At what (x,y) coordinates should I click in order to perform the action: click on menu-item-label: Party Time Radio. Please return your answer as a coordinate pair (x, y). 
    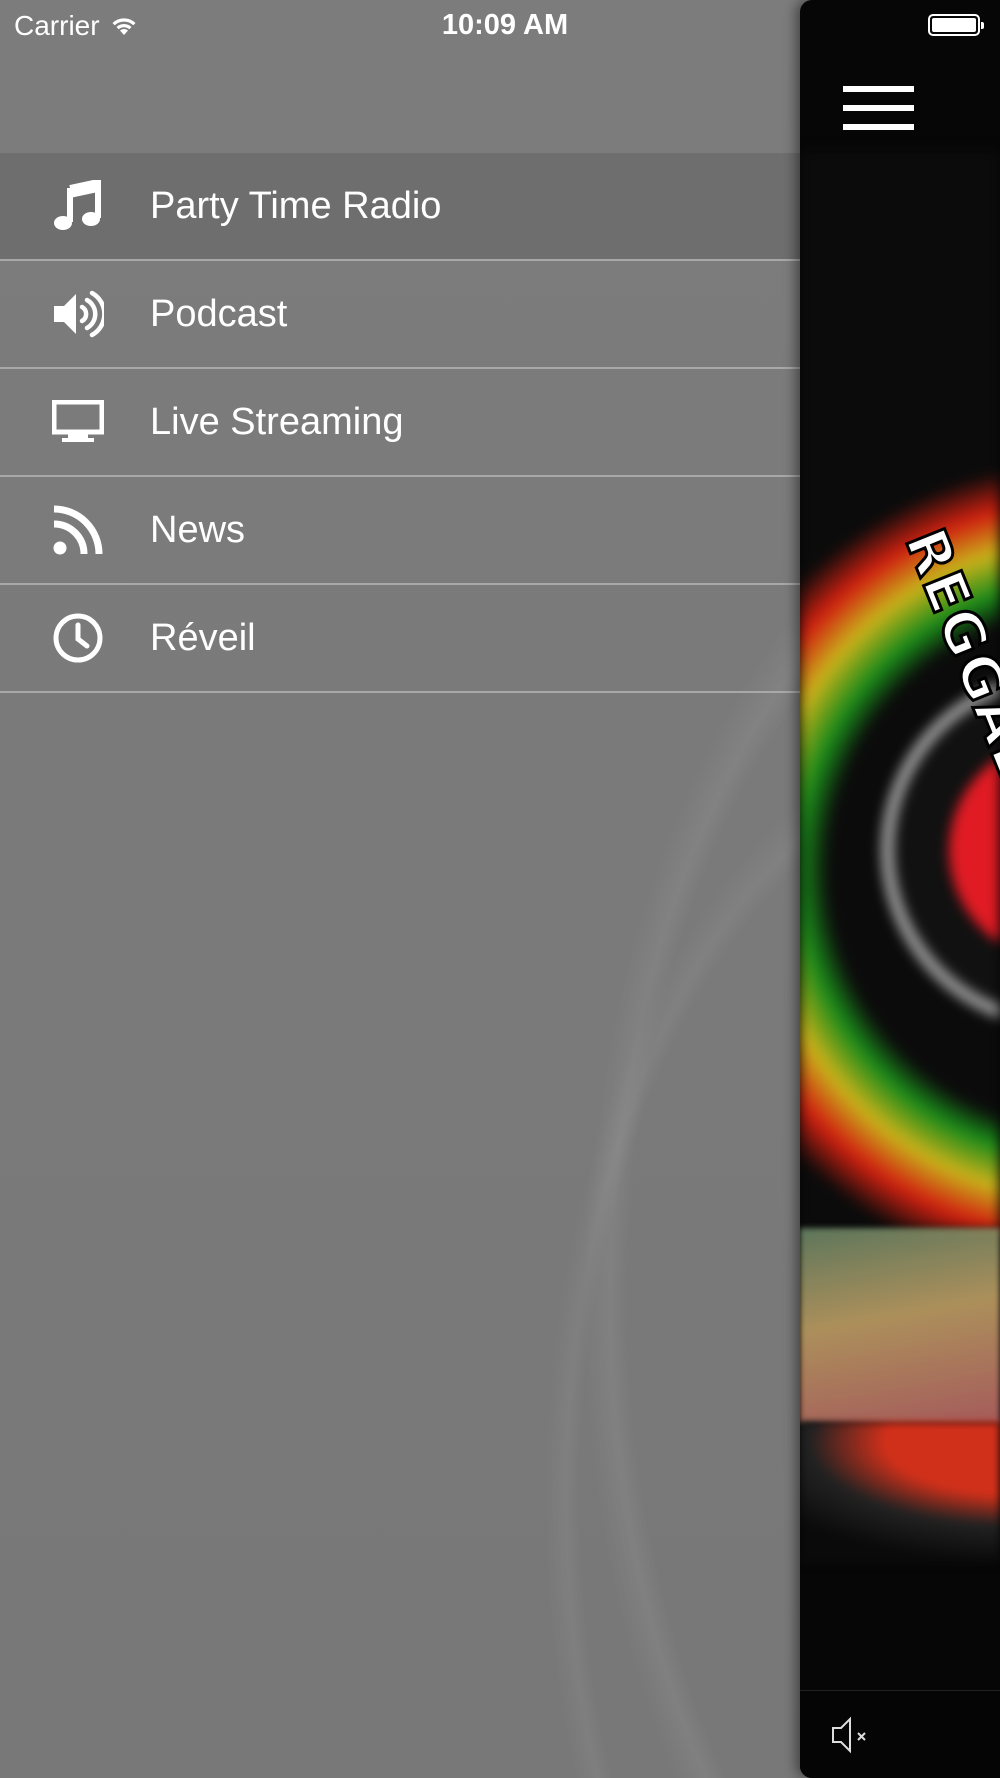
    Looking at the image, I should click on (296, 205).